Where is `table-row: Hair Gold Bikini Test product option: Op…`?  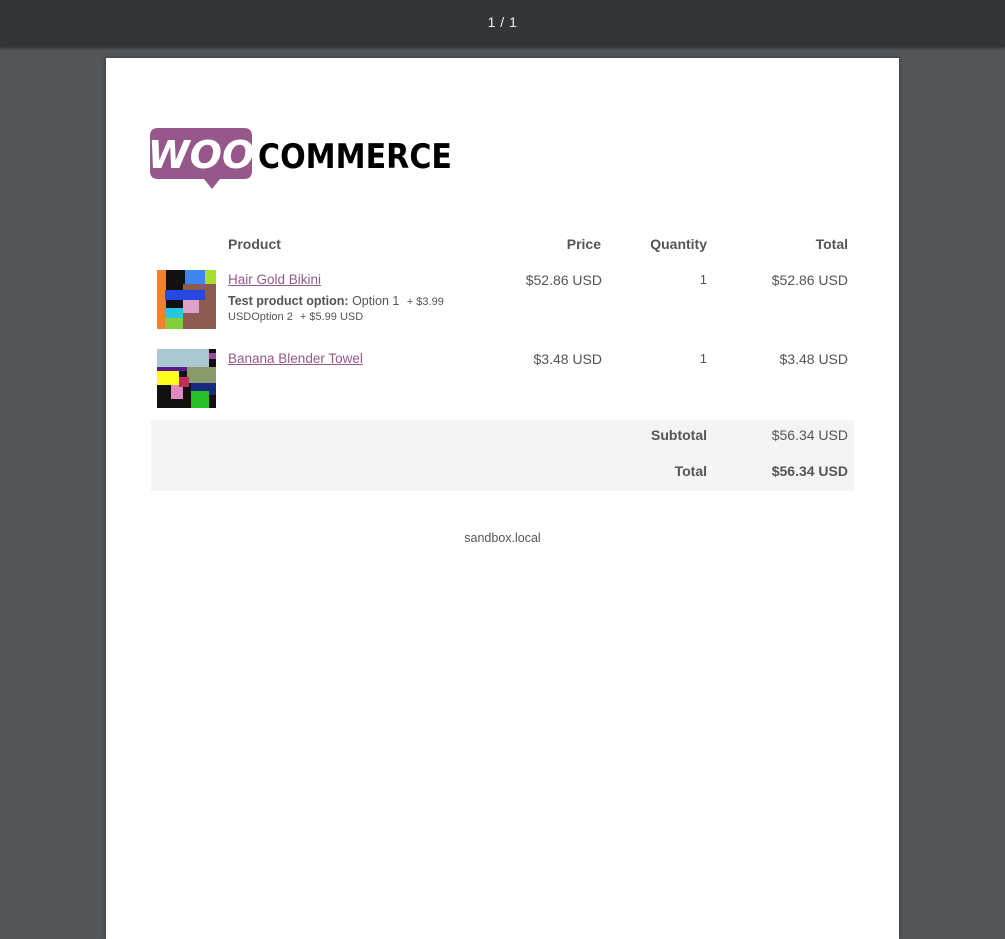 table-row: Hair Gold Bikini Test product option: Op… is located at coordinates (502, 301).